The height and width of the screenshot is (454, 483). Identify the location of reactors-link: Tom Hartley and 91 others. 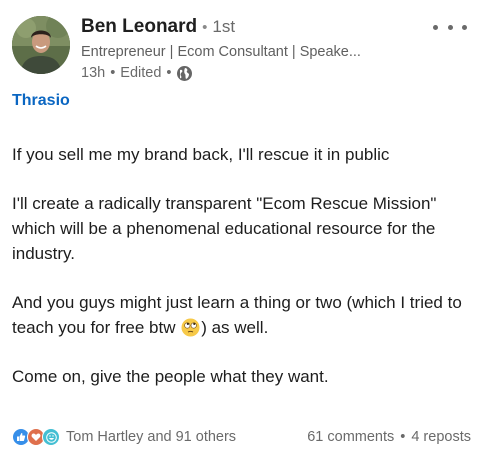
(151, 437).